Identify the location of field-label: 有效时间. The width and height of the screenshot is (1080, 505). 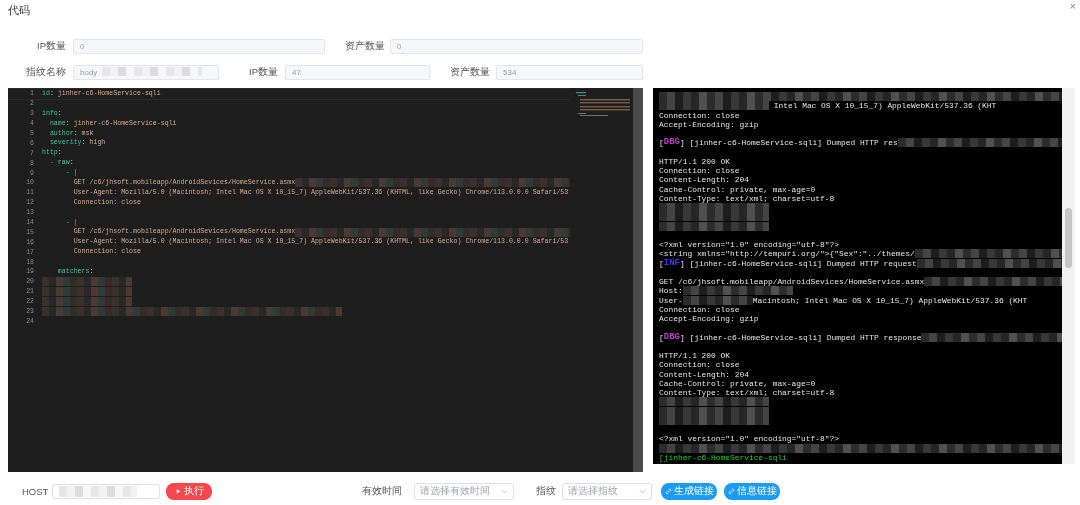
(382, 491).